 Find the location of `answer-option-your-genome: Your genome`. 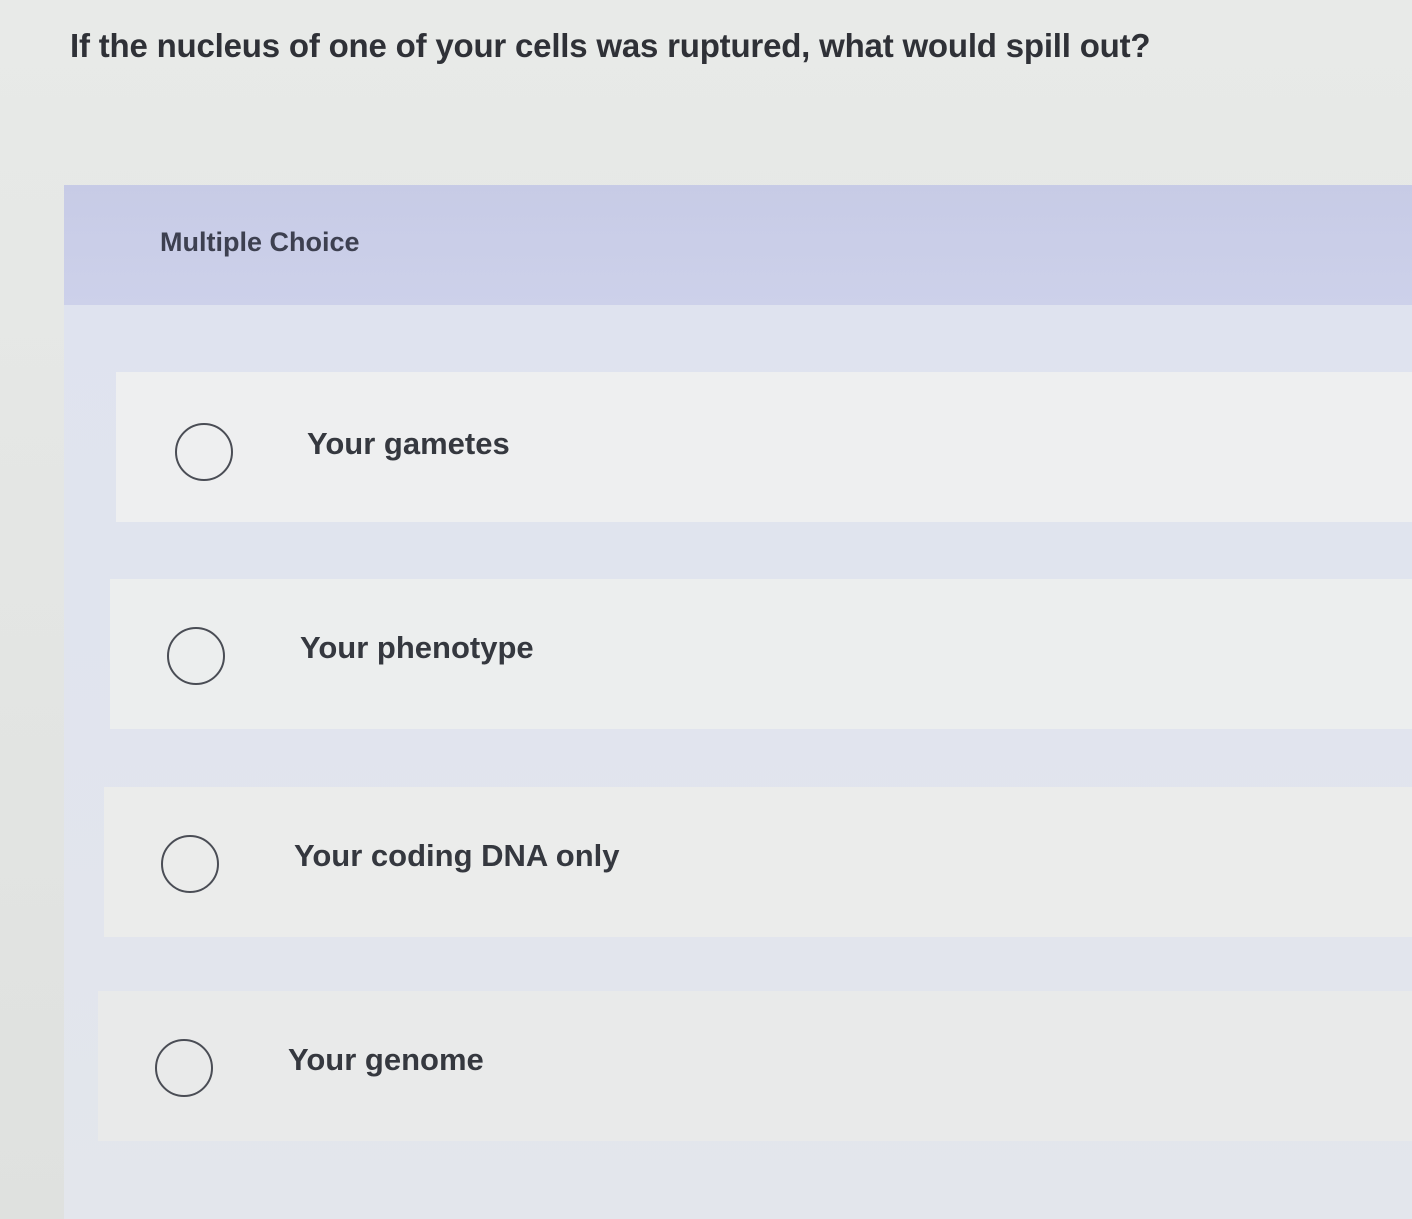

answer-option-your-genome: Your genome is located at coordinates (755, 1066).